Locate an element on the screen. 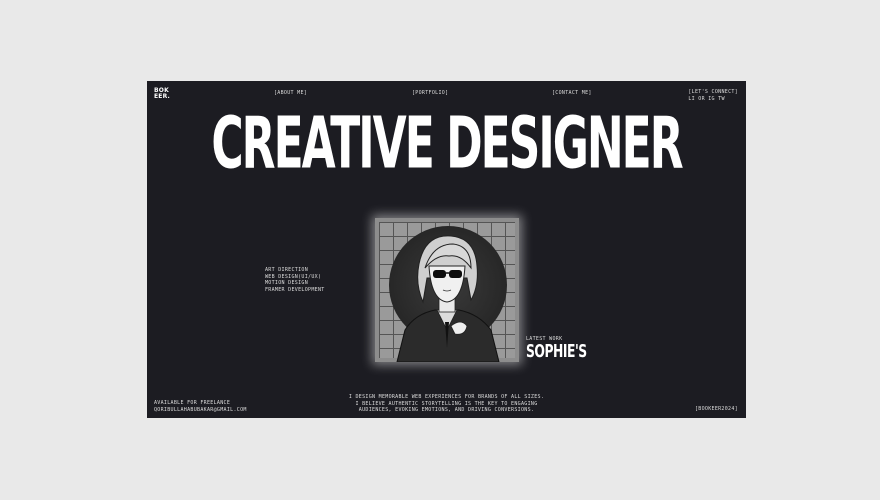 This screenshot has width=880, height=500. character-illustration is located at coordinates (448, 298).